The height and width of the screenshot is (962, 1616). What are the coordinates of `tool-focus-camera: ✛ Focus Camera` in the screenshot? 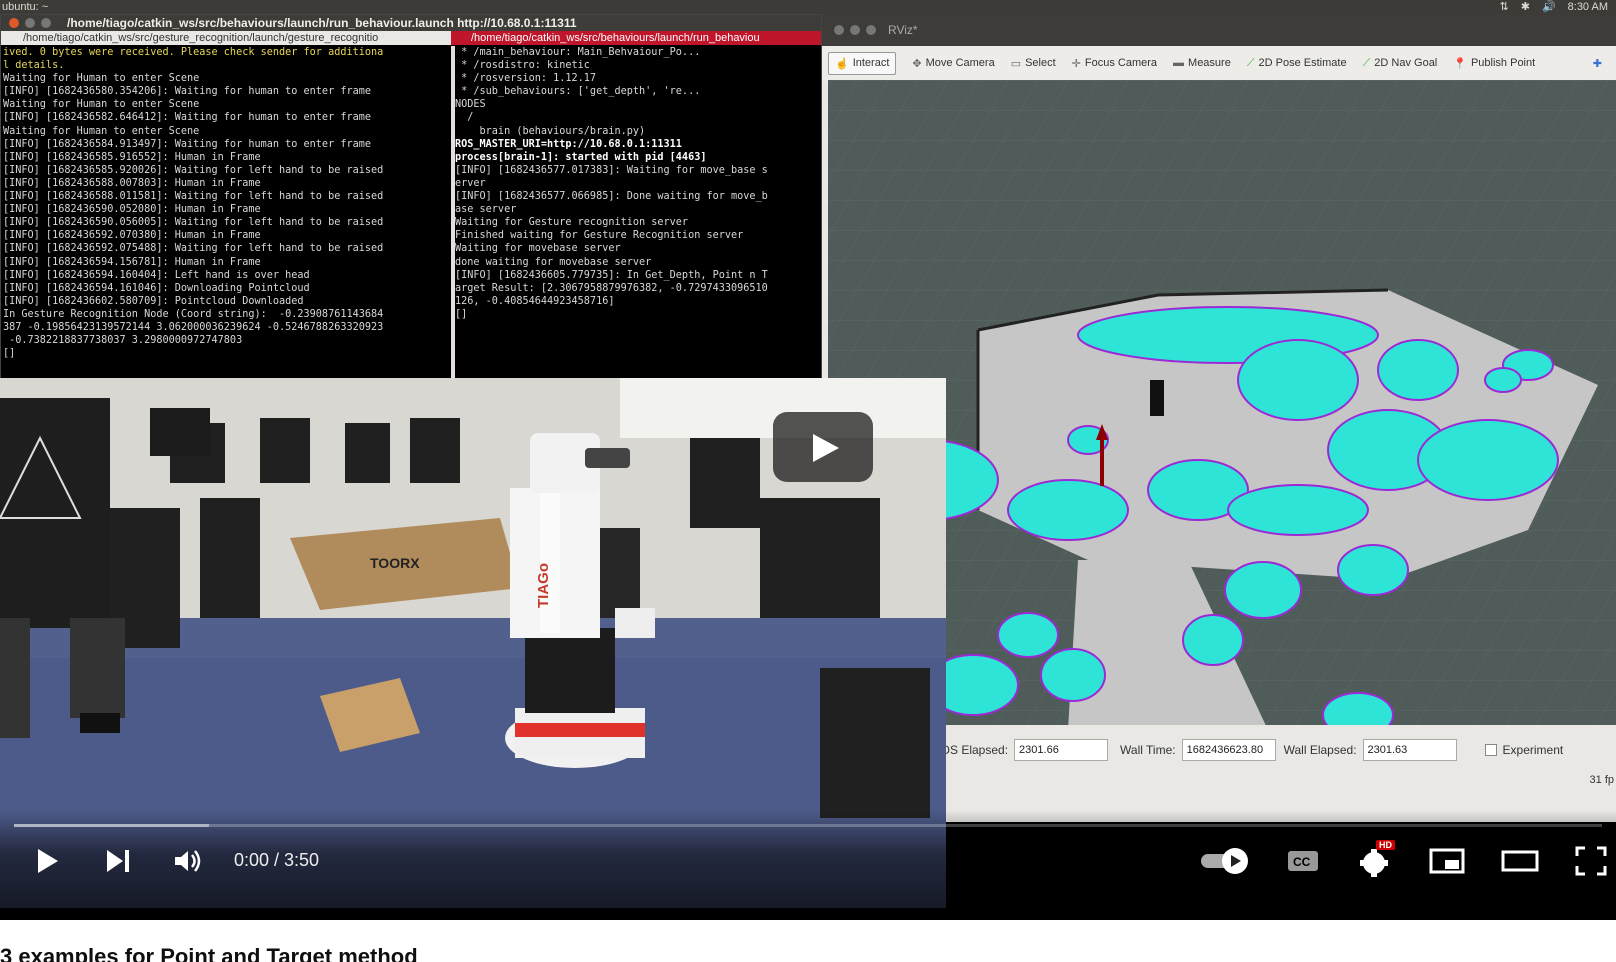 It's located at (1114, 63).